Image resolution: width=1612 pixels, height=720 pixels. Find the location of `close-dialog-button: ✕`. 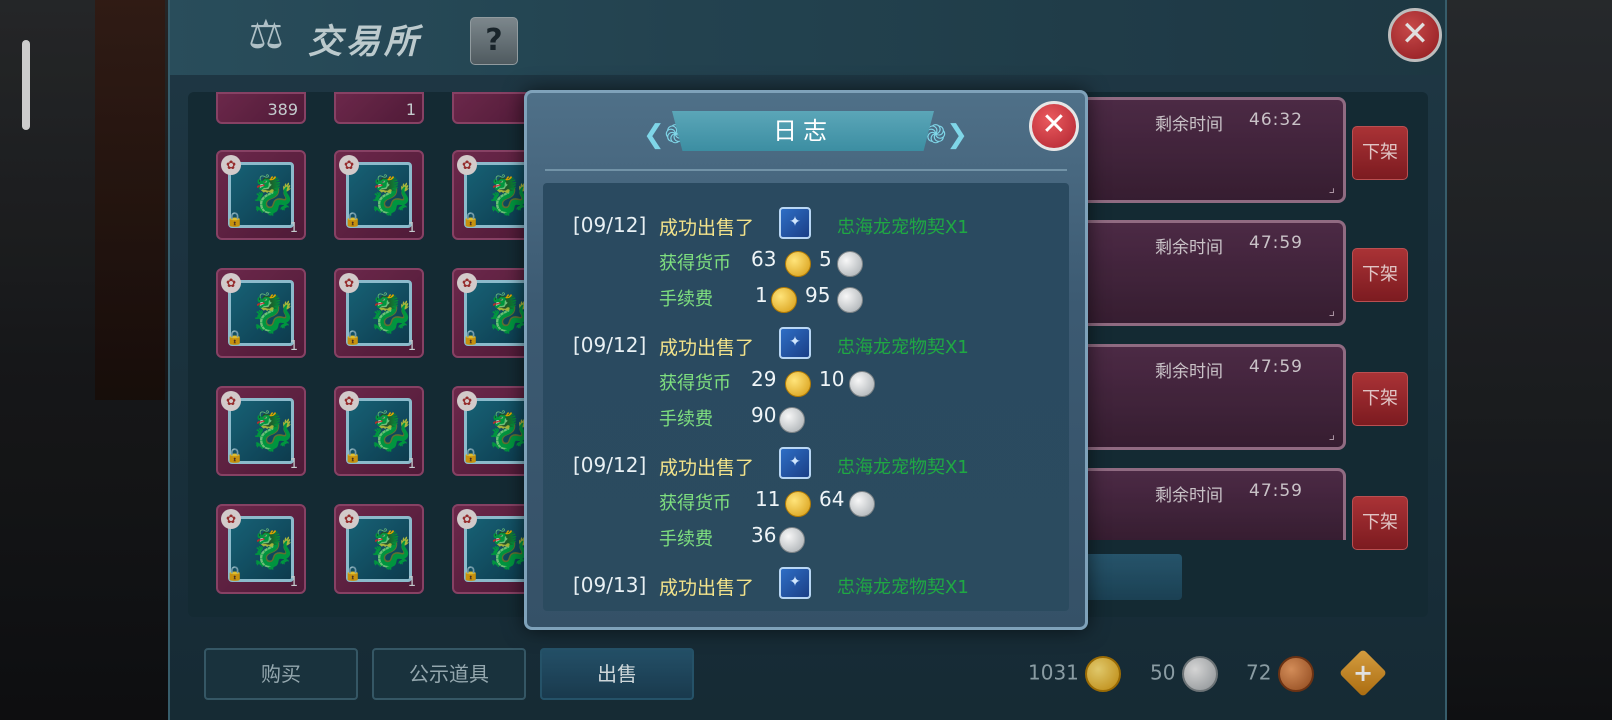

close-dialog-button: ✕ is located at coordinates (1054, 126).